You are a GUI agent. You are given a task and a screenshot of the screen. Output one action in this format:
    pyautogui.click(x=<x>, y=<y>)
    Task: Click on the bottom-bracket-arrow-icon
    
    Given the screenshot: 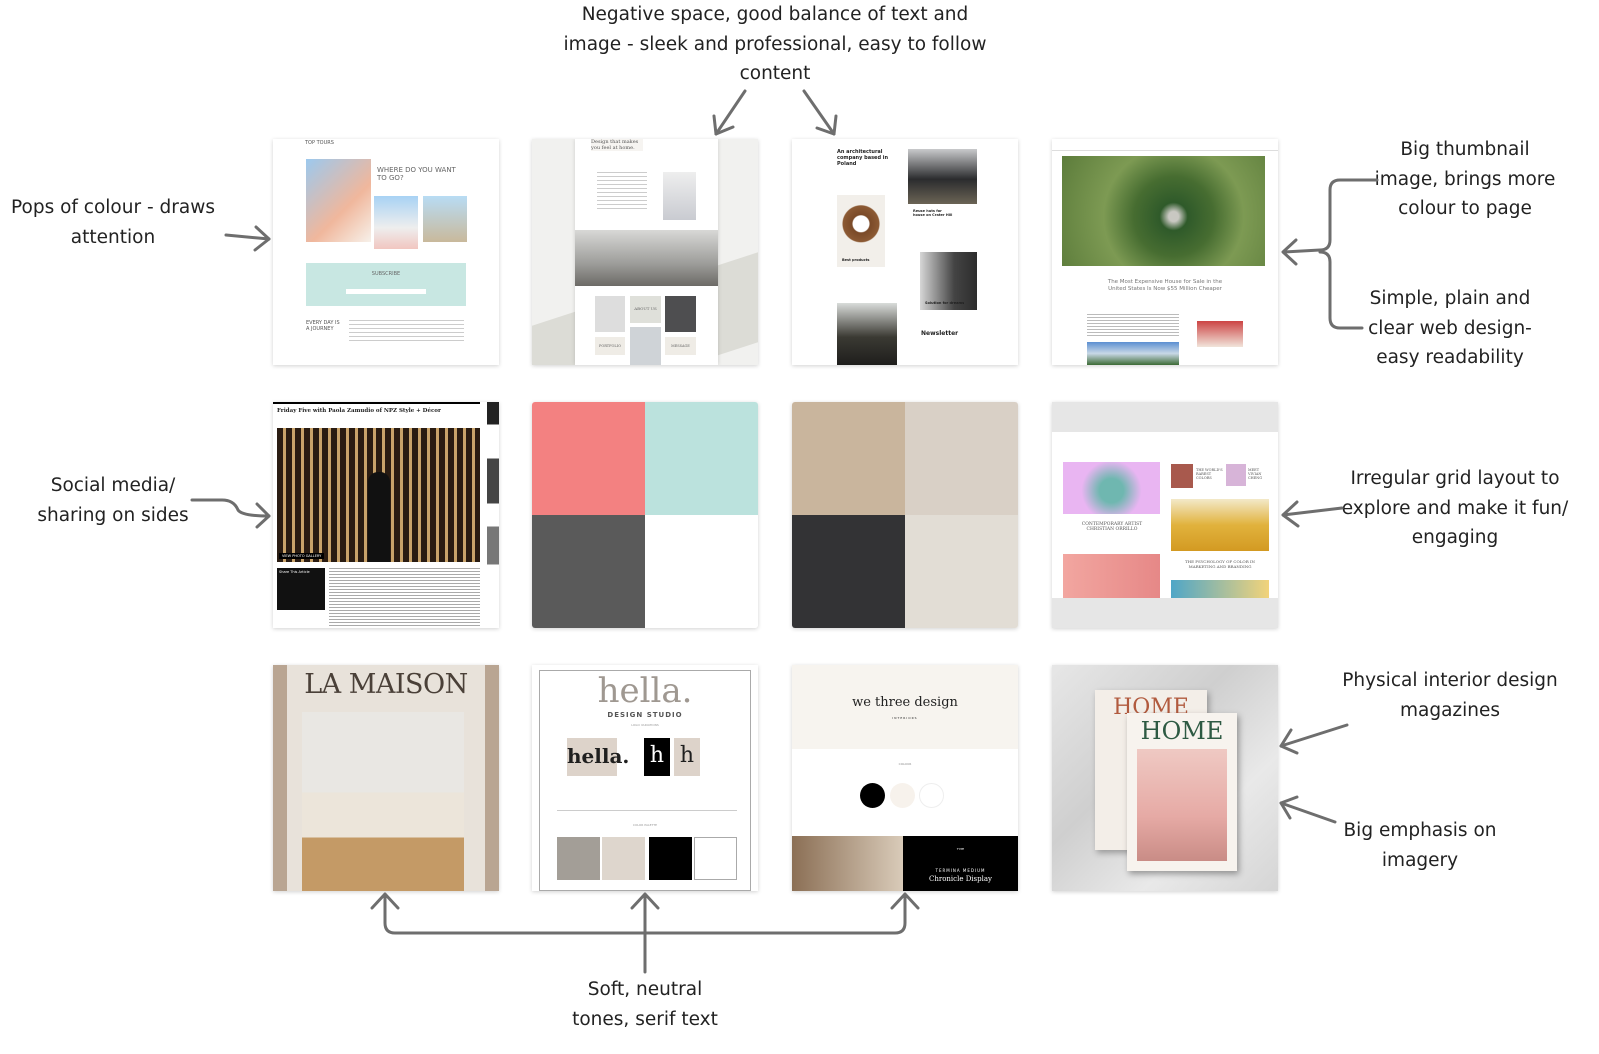 What is the action you would take?
    pyautogui.click(x=645, y=933)
    